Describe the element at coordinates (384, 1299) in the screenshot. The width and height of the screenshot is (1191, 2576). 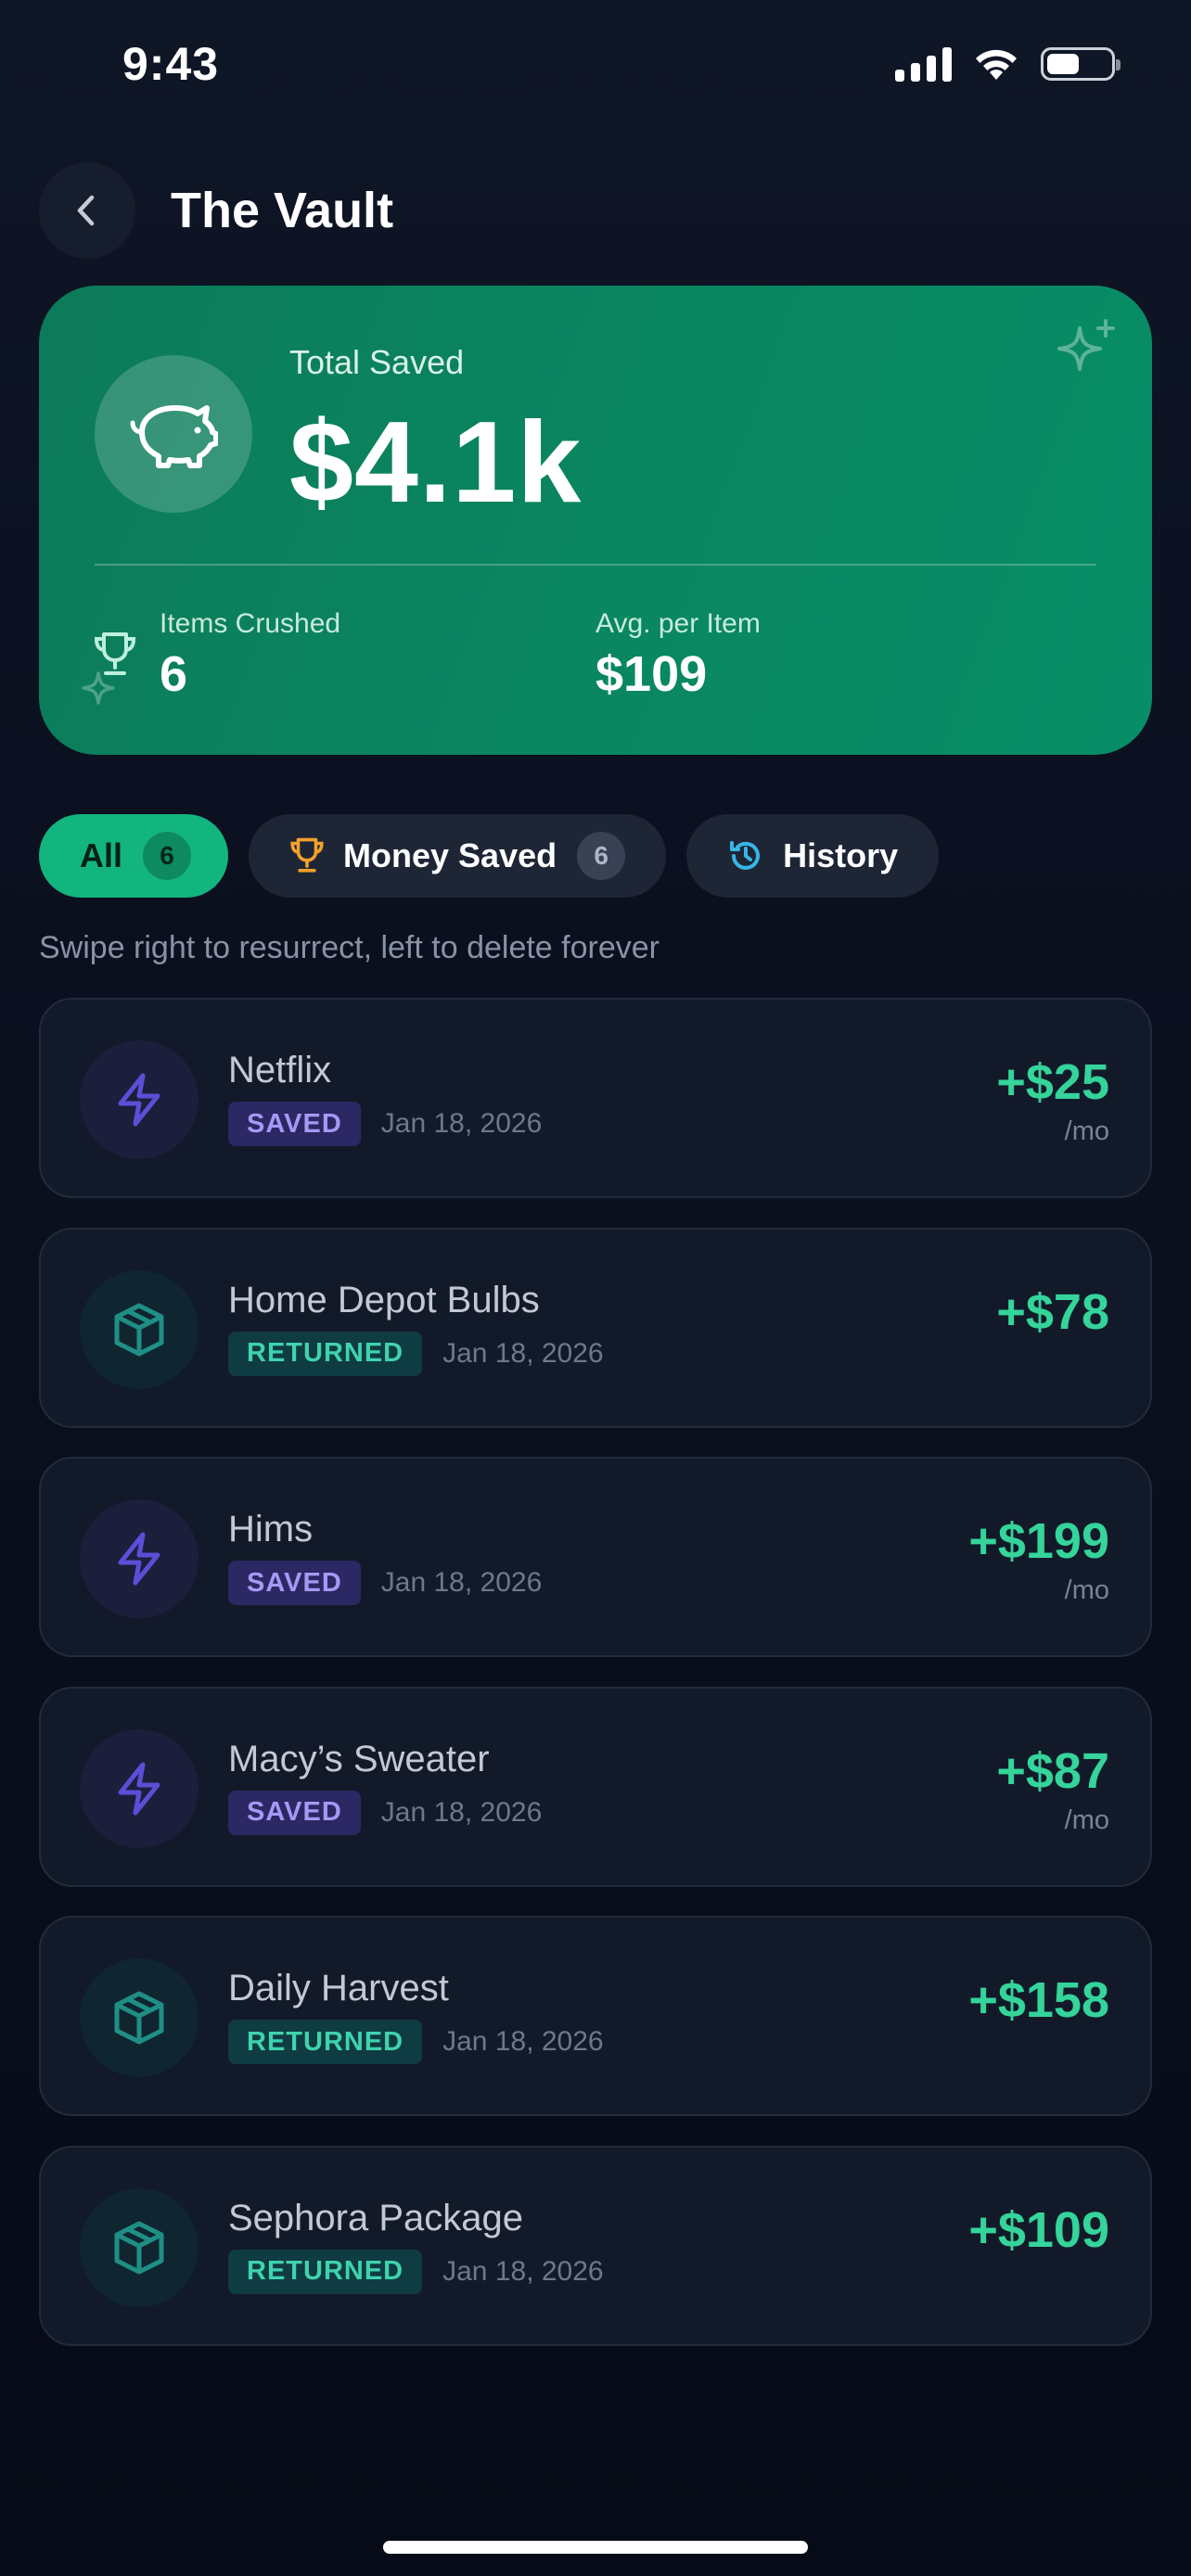
I see `item-name: Home Depot Bulbs` at that location.